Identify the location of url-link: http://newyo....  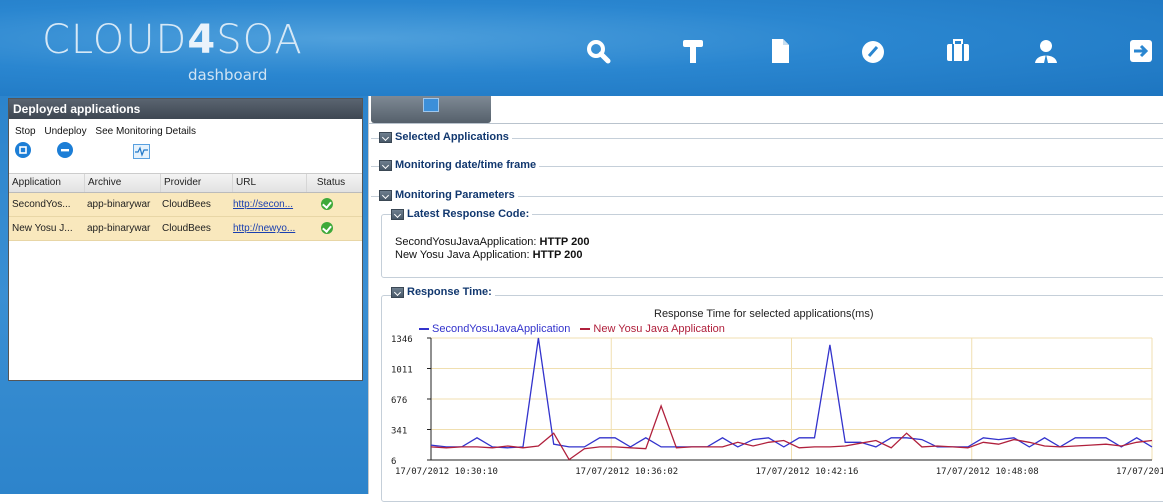
(264, 228).